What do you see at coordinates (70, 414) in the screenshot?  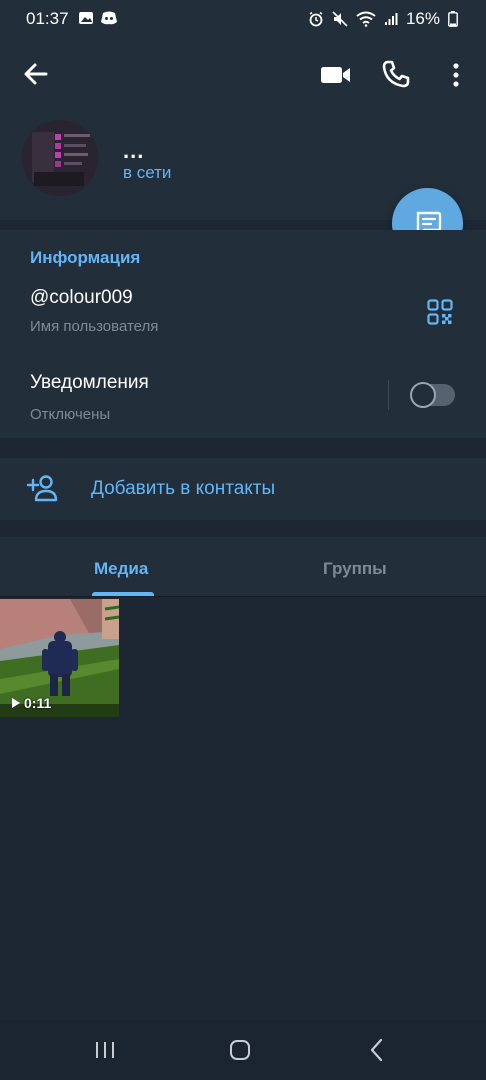 I see `notifications-status: Отключены` at bounding box center [70, 414].